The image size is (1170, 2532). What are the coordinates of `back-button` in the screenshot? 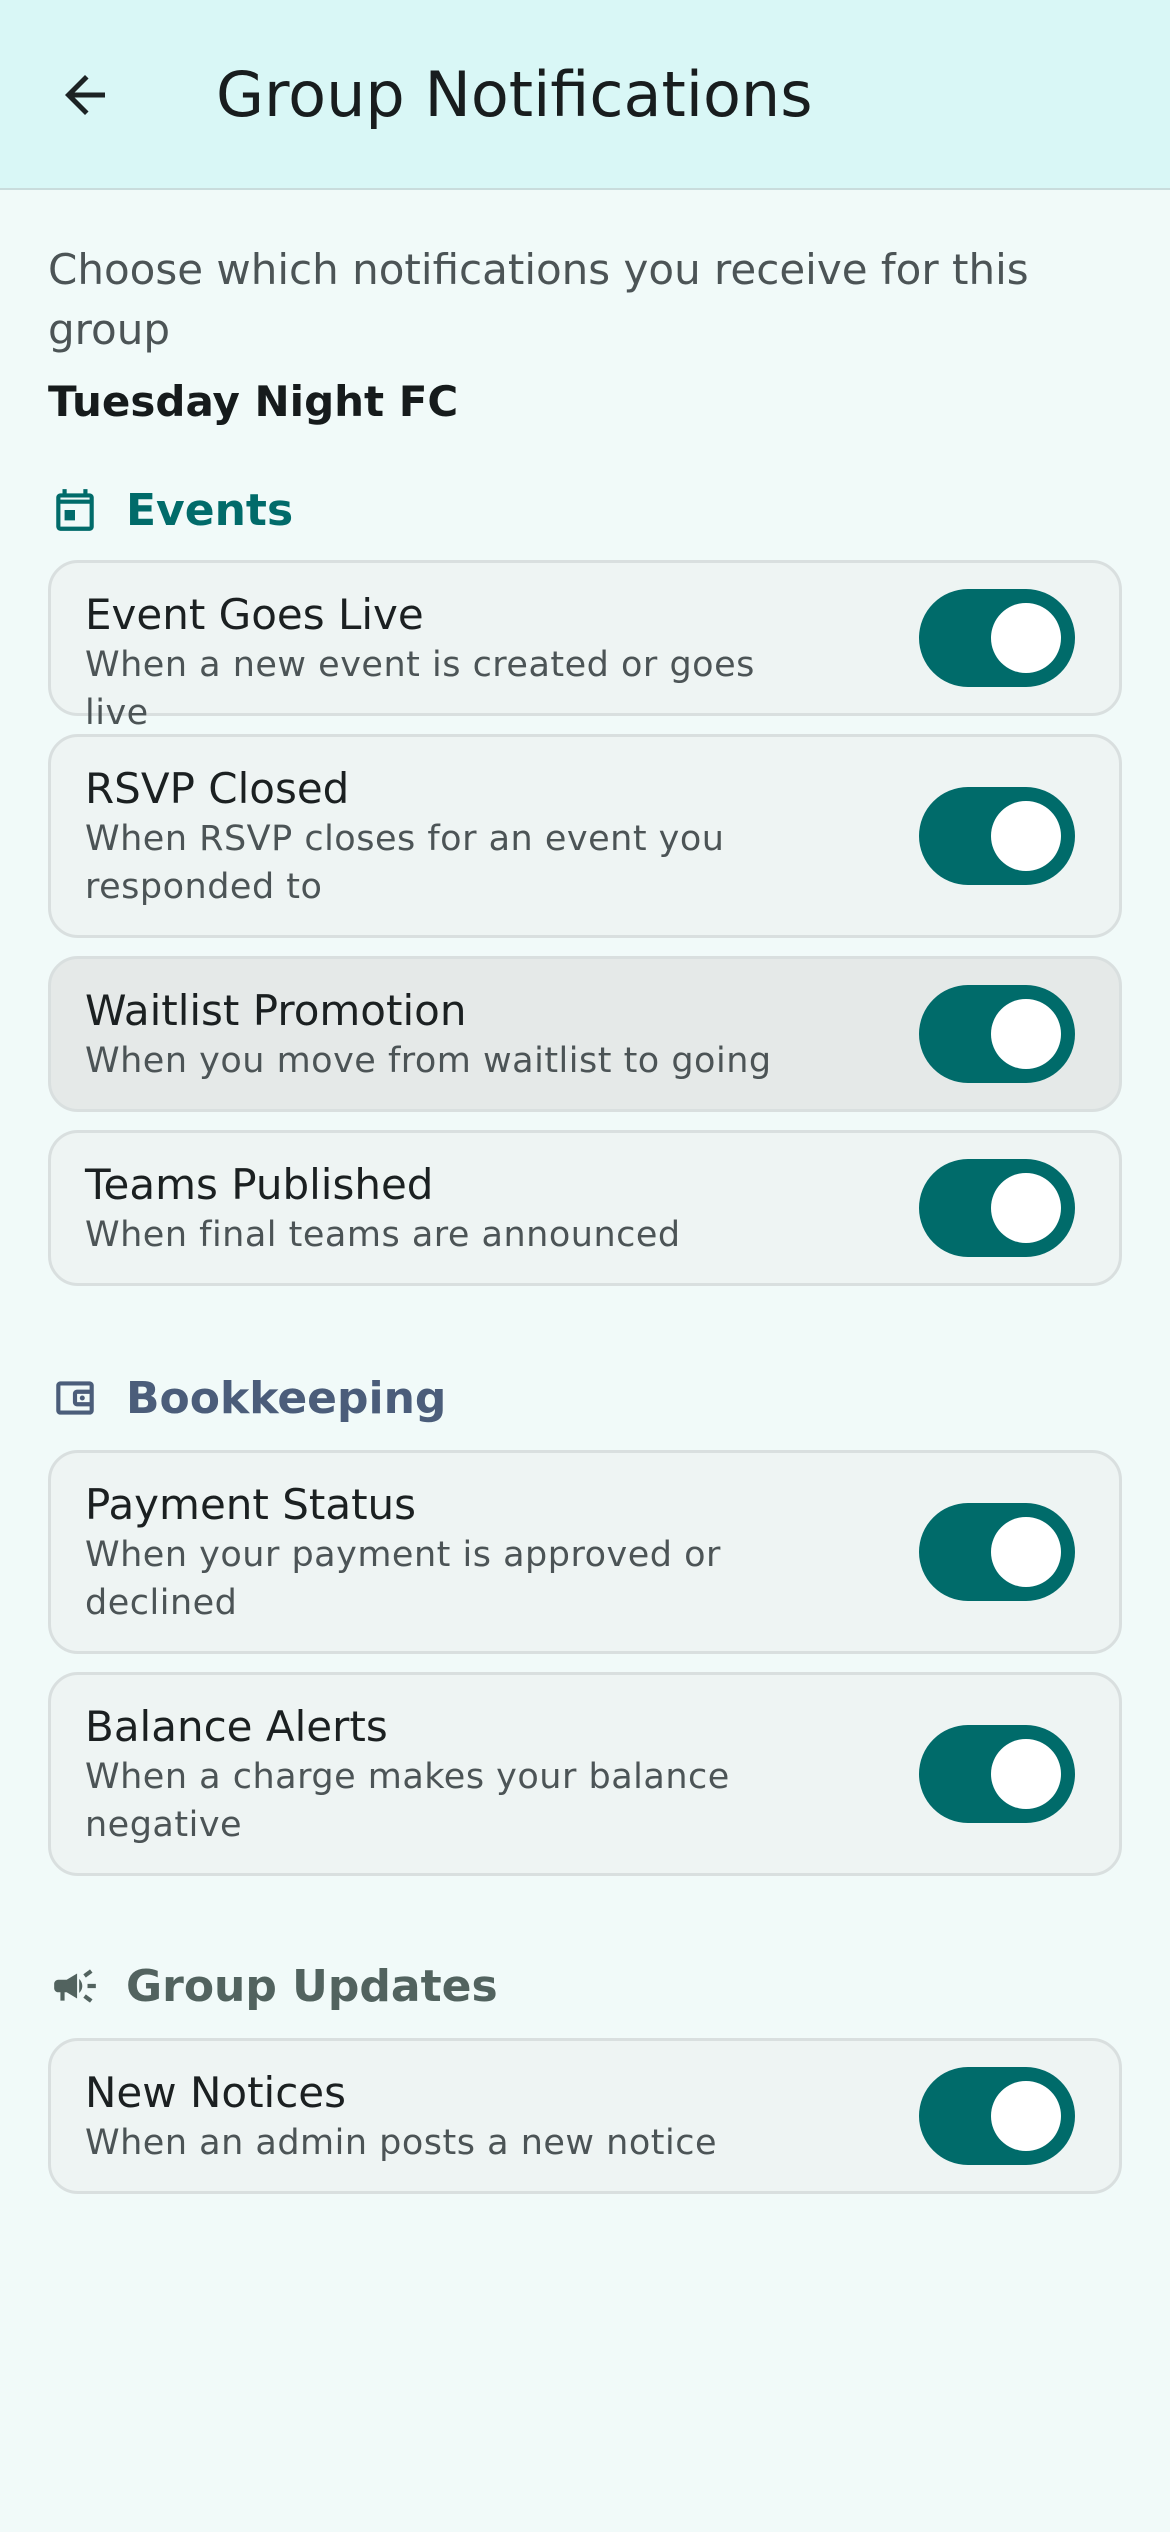 It's located at (85, 95).